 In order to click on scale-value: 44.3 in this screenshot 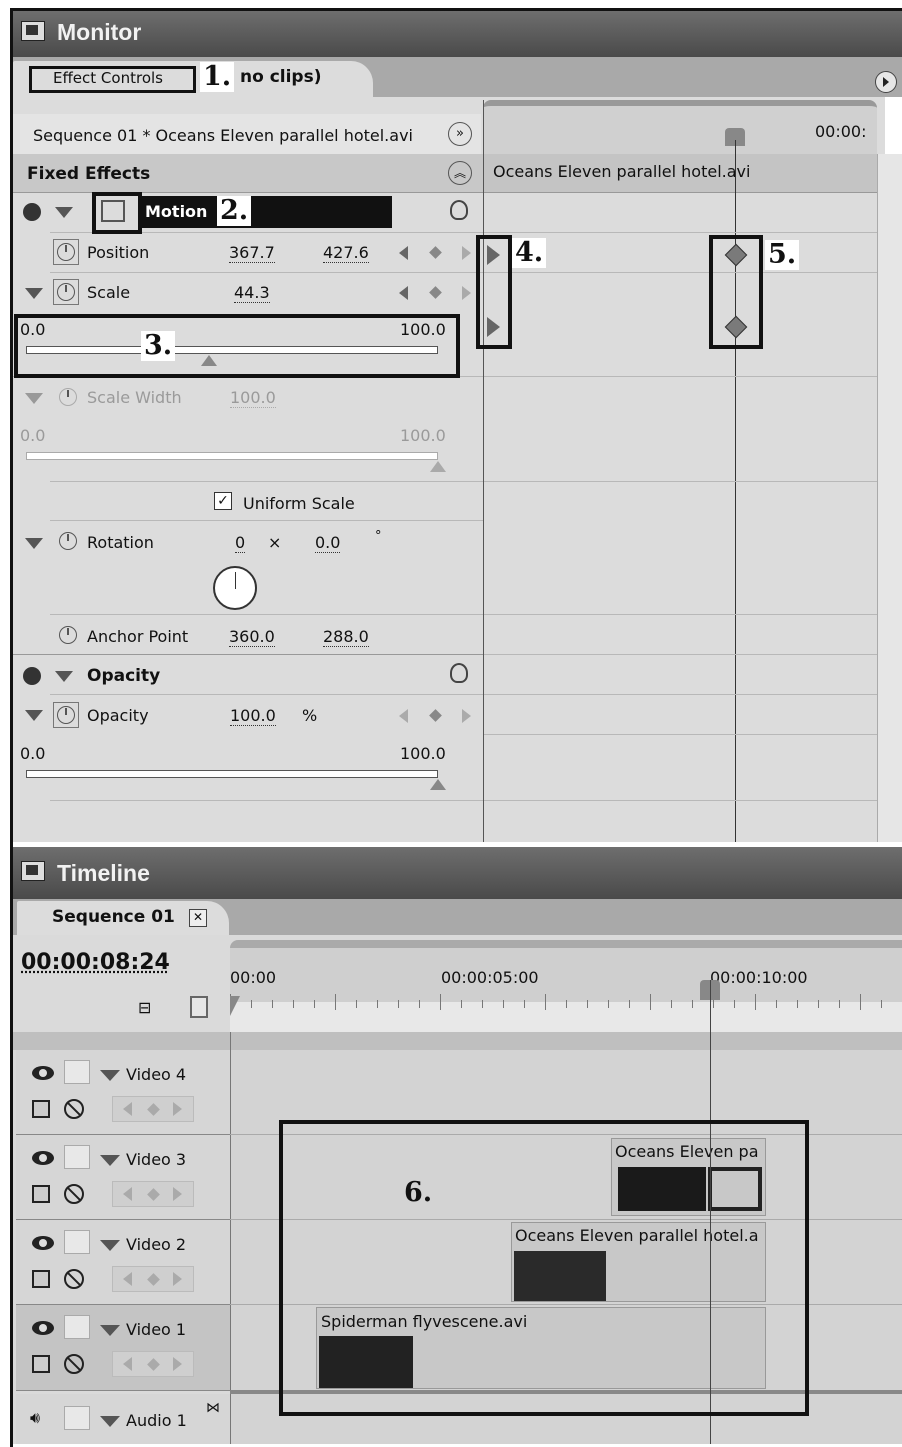, I will do `click(252, 293)`.